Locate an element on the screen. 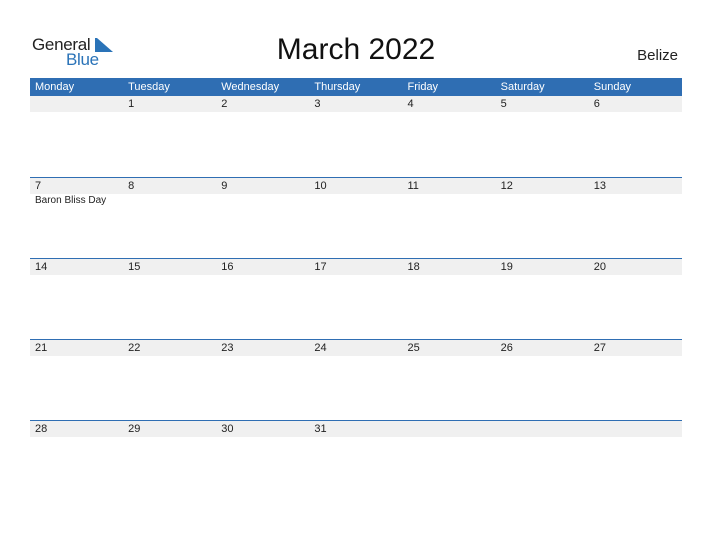 The image size is (712, 550). day-cell: 5 is located at coordinates (503, 104).